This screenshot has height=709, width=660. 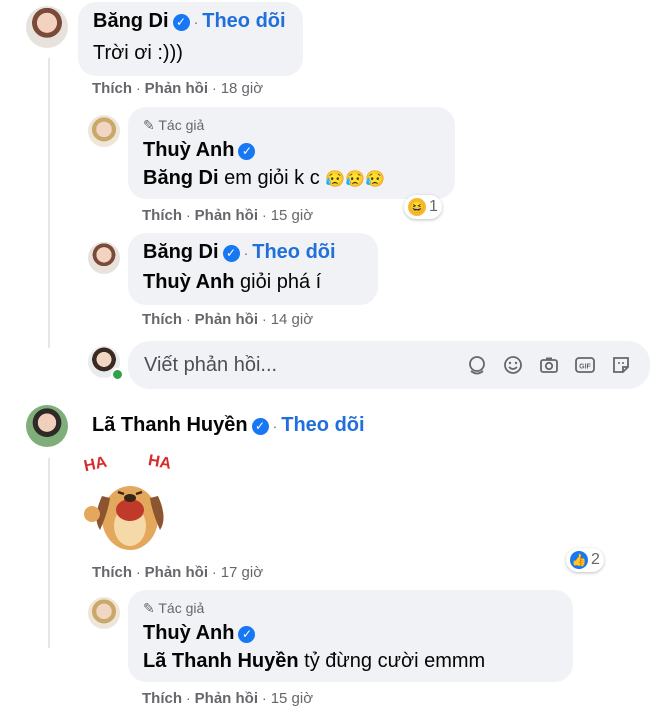 What do you see at coordinates (221, 661) in the screenshot?
I see `mention-link: Lã Thanh Huyền` at bounding box center [221, 661].